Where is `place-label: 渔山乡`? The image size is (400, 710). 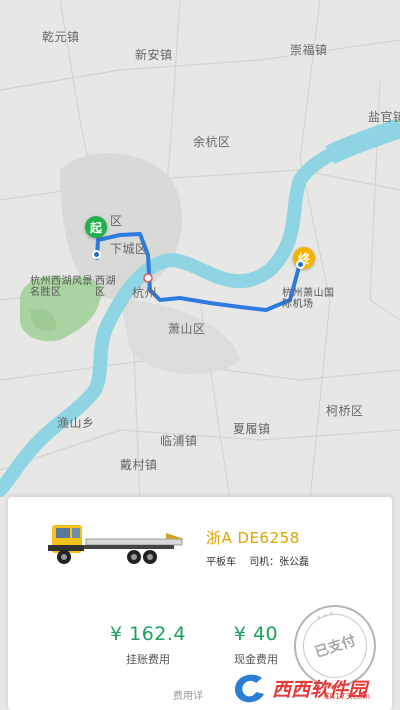
place-label: 渔山乡 is located at coordinates (76, 423).